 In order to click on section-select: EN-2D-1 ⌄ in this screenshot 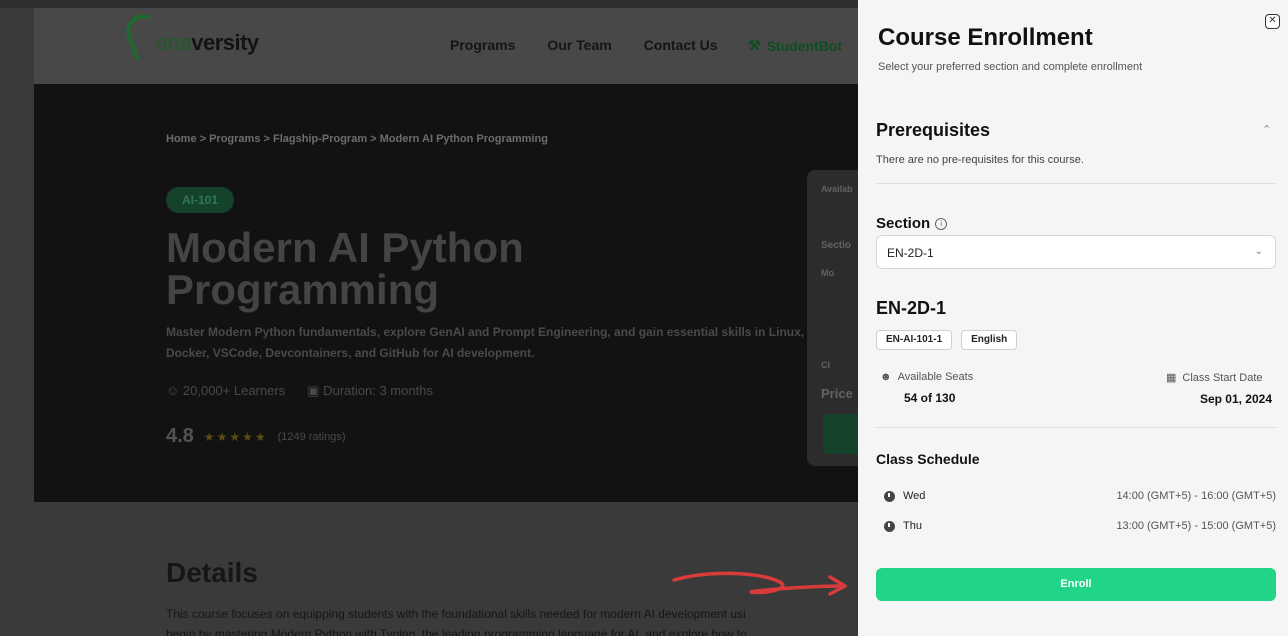, I will do `click(1076, 252)`.